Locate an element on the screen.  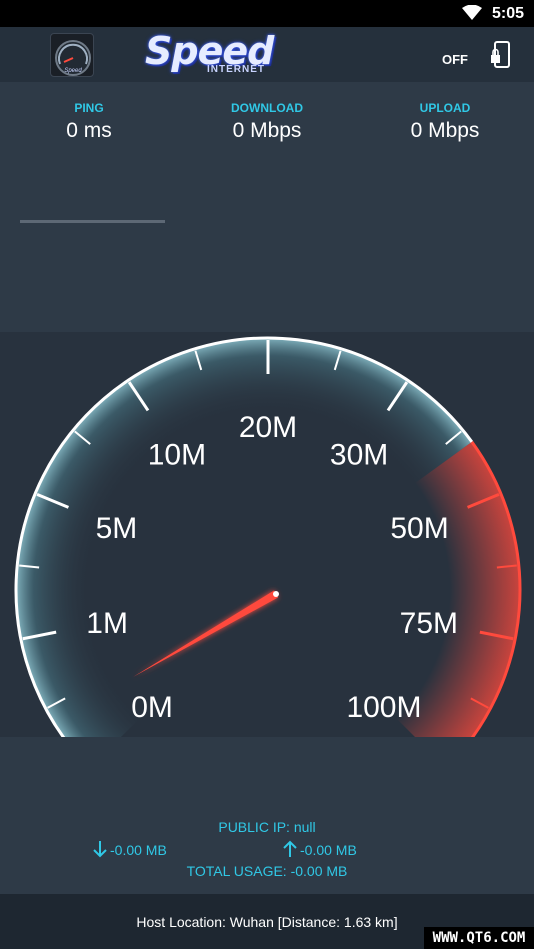
upload-usage: -0.00 MB is located at coordinates (319, 849).